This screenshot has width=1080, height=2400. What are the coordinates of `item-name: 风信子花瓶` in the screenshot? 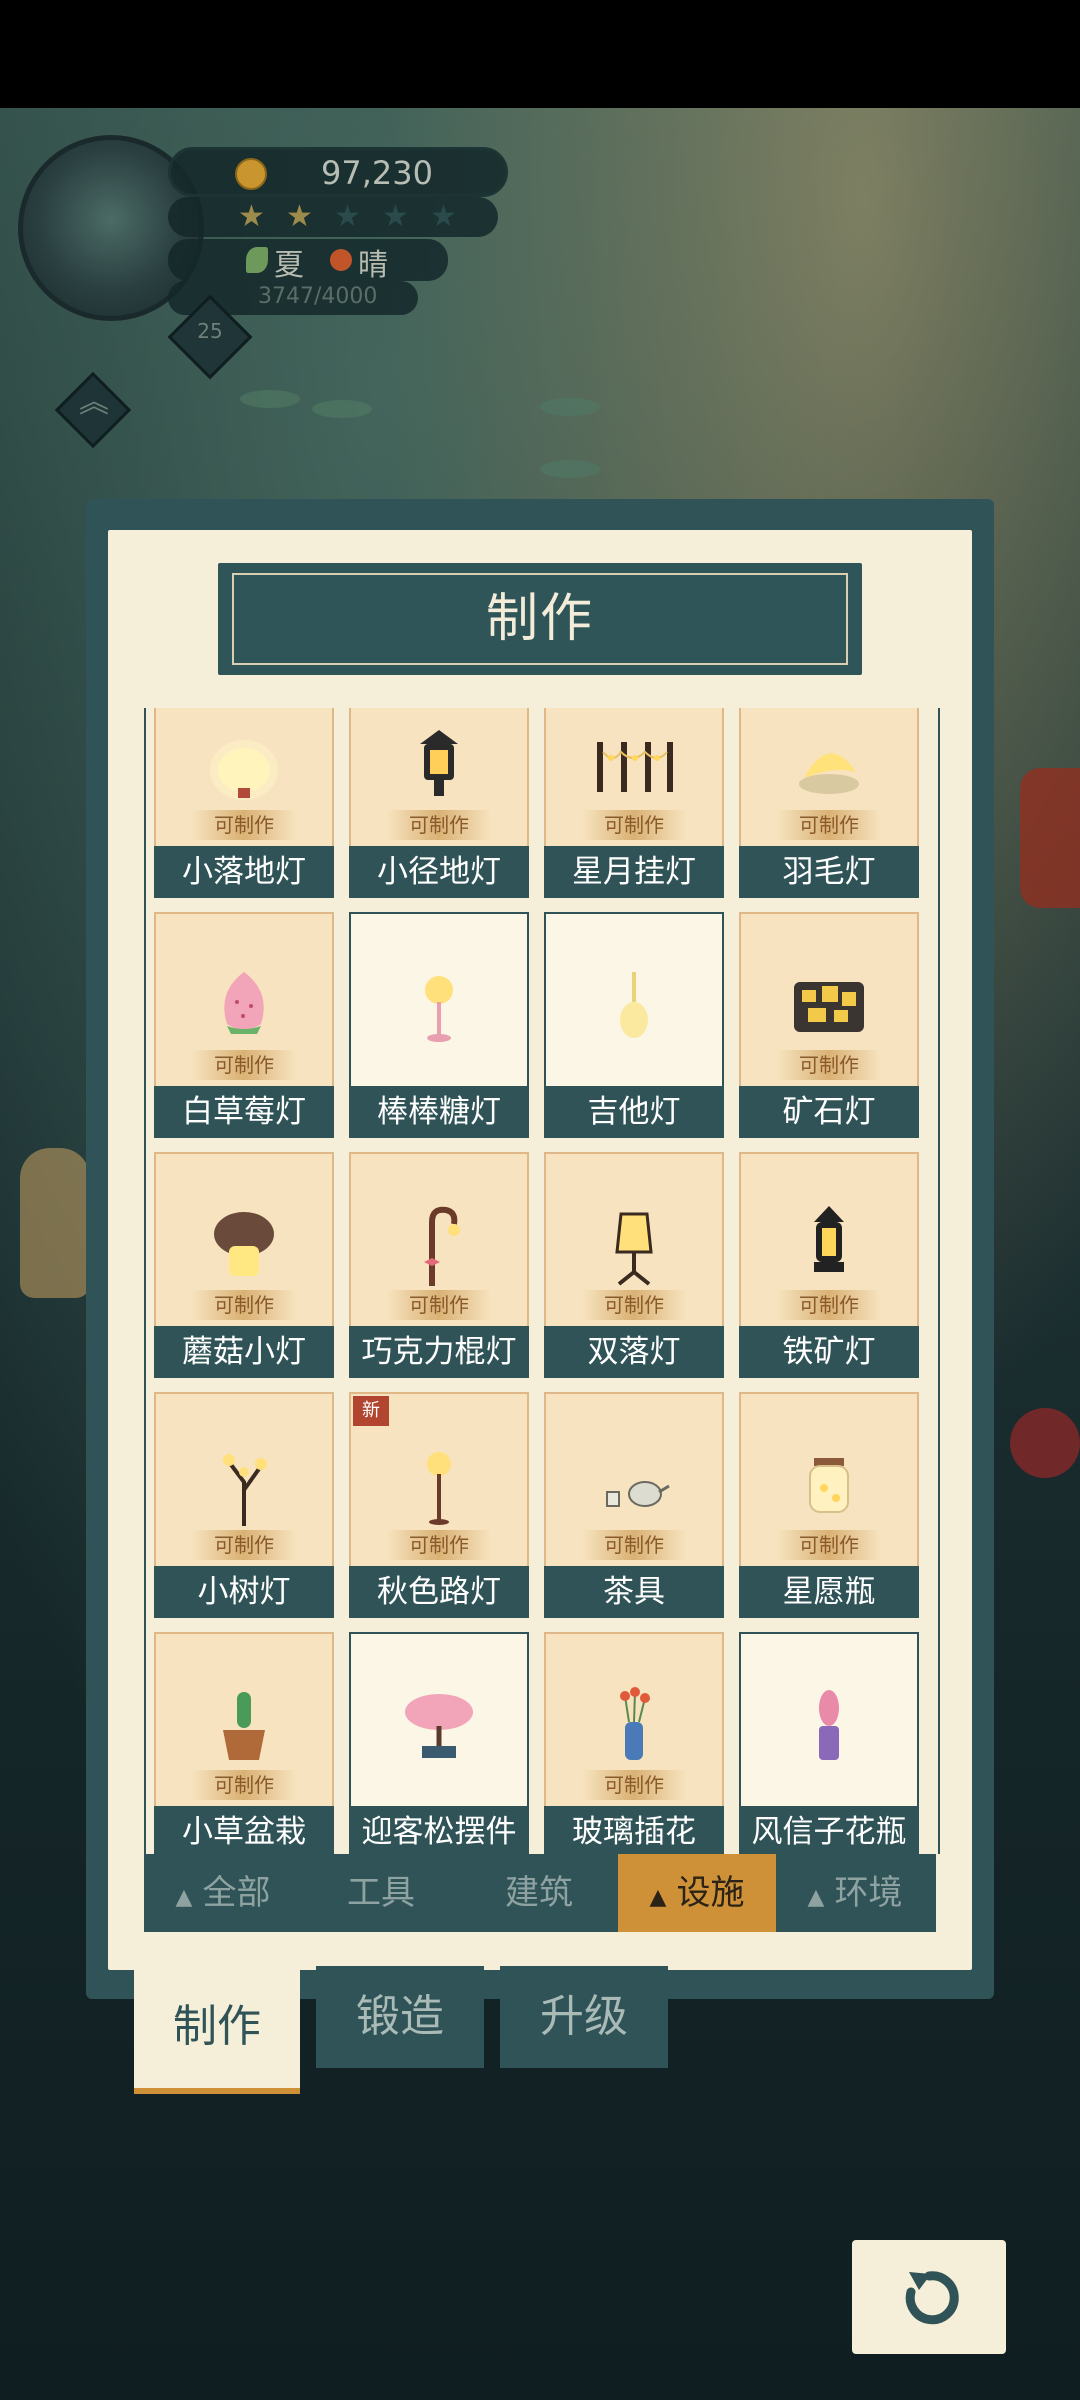 It's located at (829, 1832).